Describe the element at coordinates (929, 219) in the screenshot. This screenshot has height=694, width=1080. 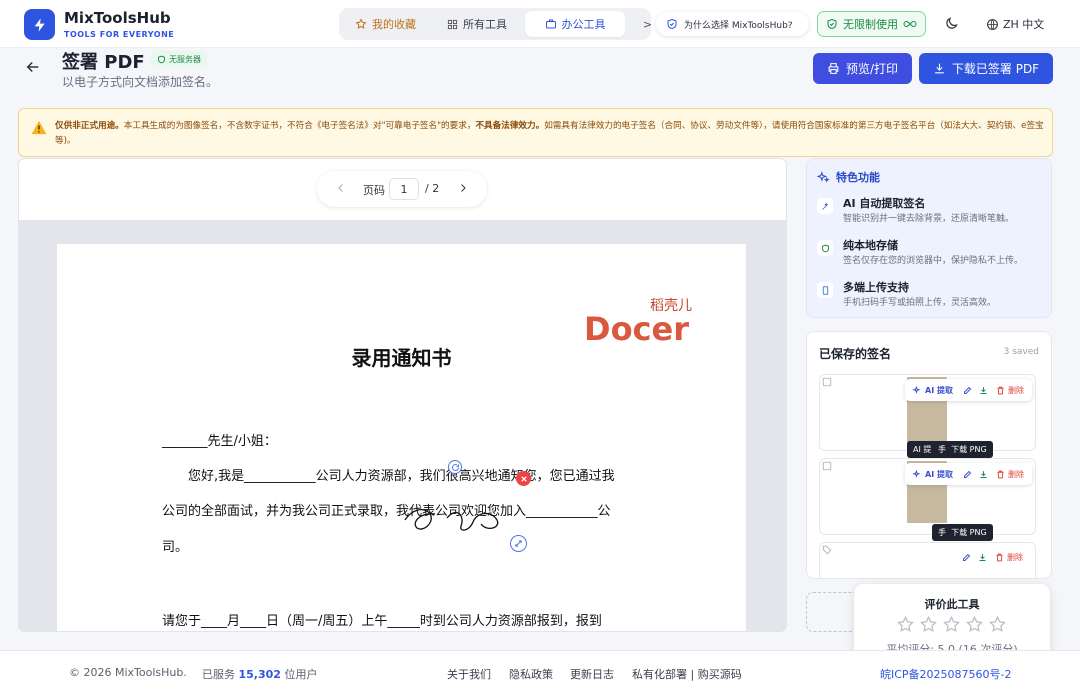
I see `feature-desc: 智能识别并一键去除背景，还原清晰笔触。` at that location.